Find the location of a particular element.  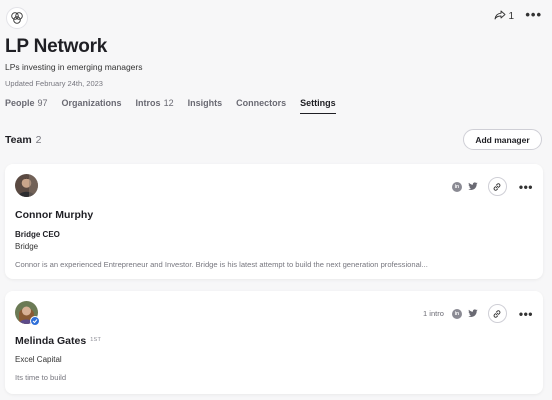

tab-intros-count: 12 is located at coordinates (168, 103).